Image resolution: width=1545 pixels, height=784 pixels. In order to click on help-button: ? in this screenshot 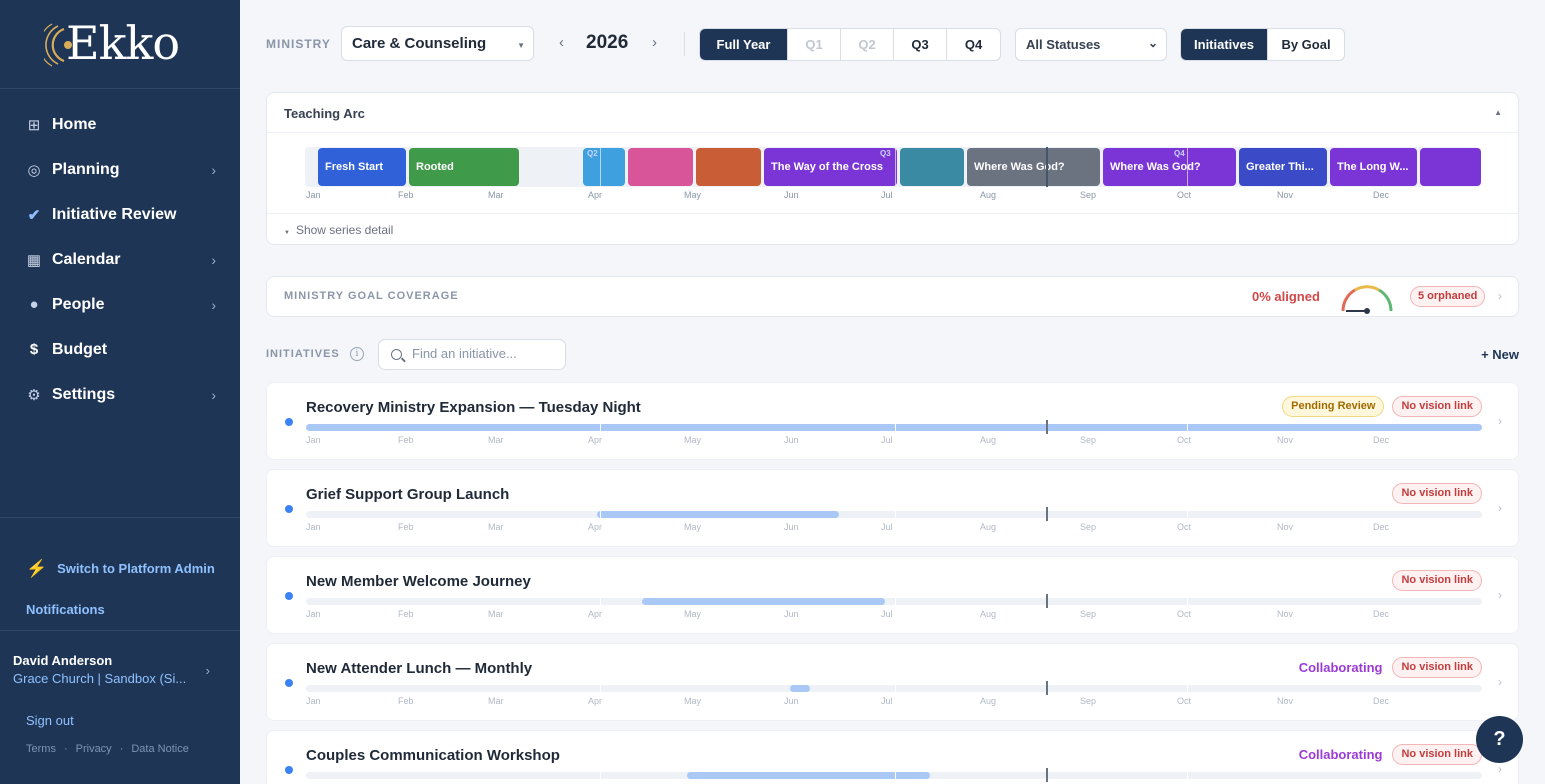, I will do `click(1499, 739)`.